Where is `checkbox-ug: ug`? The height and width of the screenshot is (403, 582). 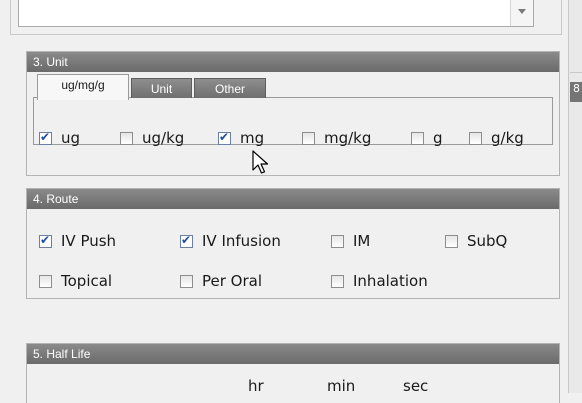 checkbox-ug: ug is located at coordinates (59, 138).